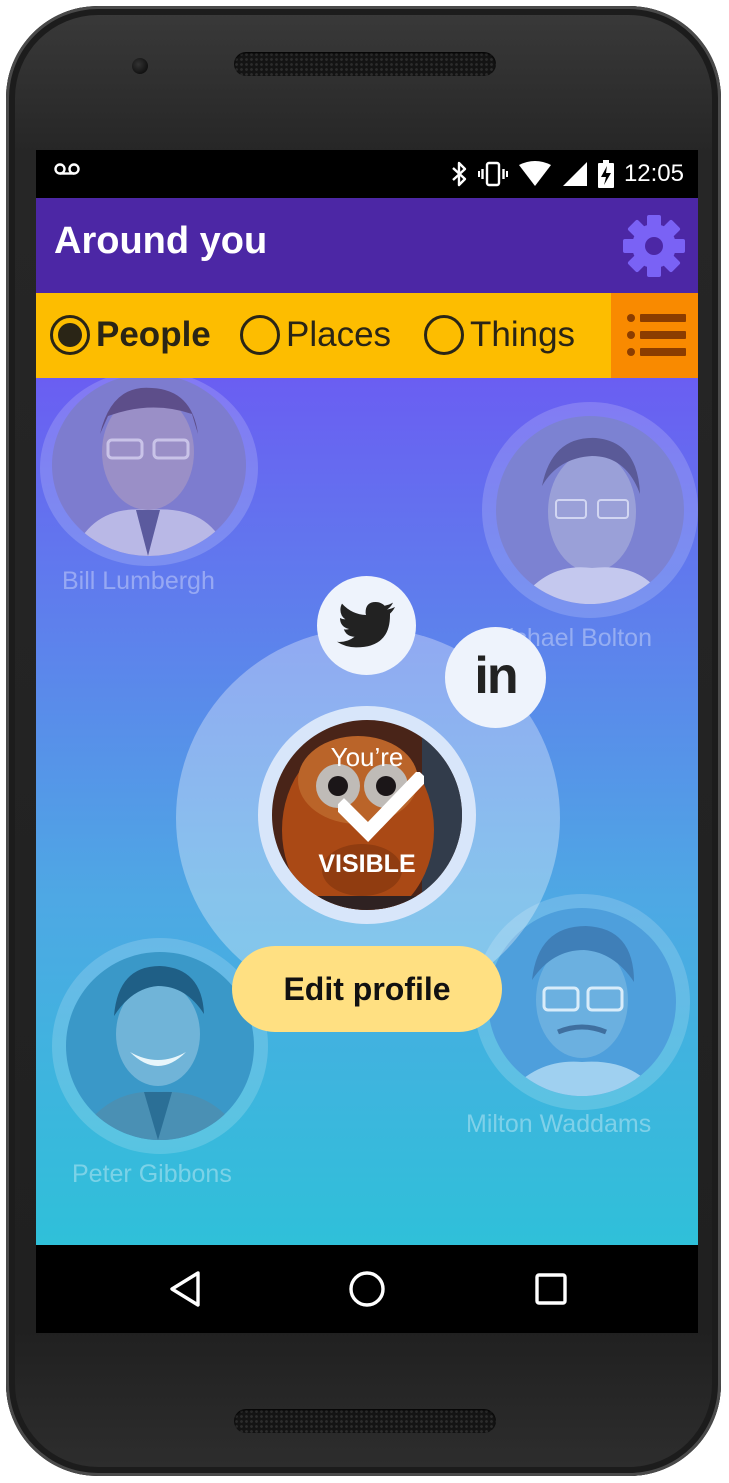 This screenshot has height=1483, width=729. Describe the element at coordinates (365, 1421) in the screenshot. I see `bottom-speaker-grille` at that location.